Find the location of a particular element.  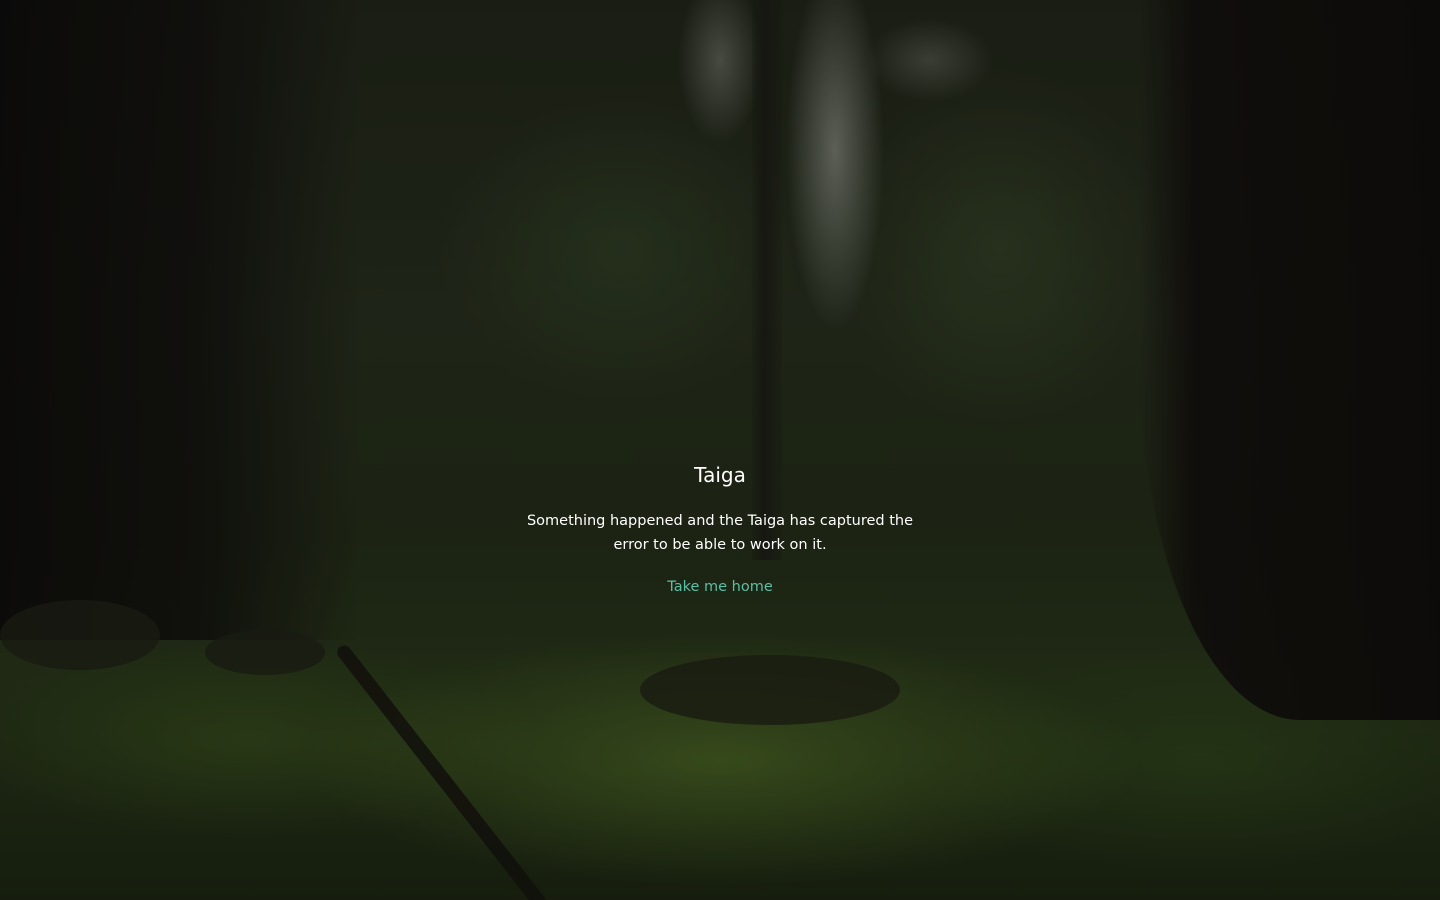

take-me-home-link: Take me home is located at coordinates (720, 587).